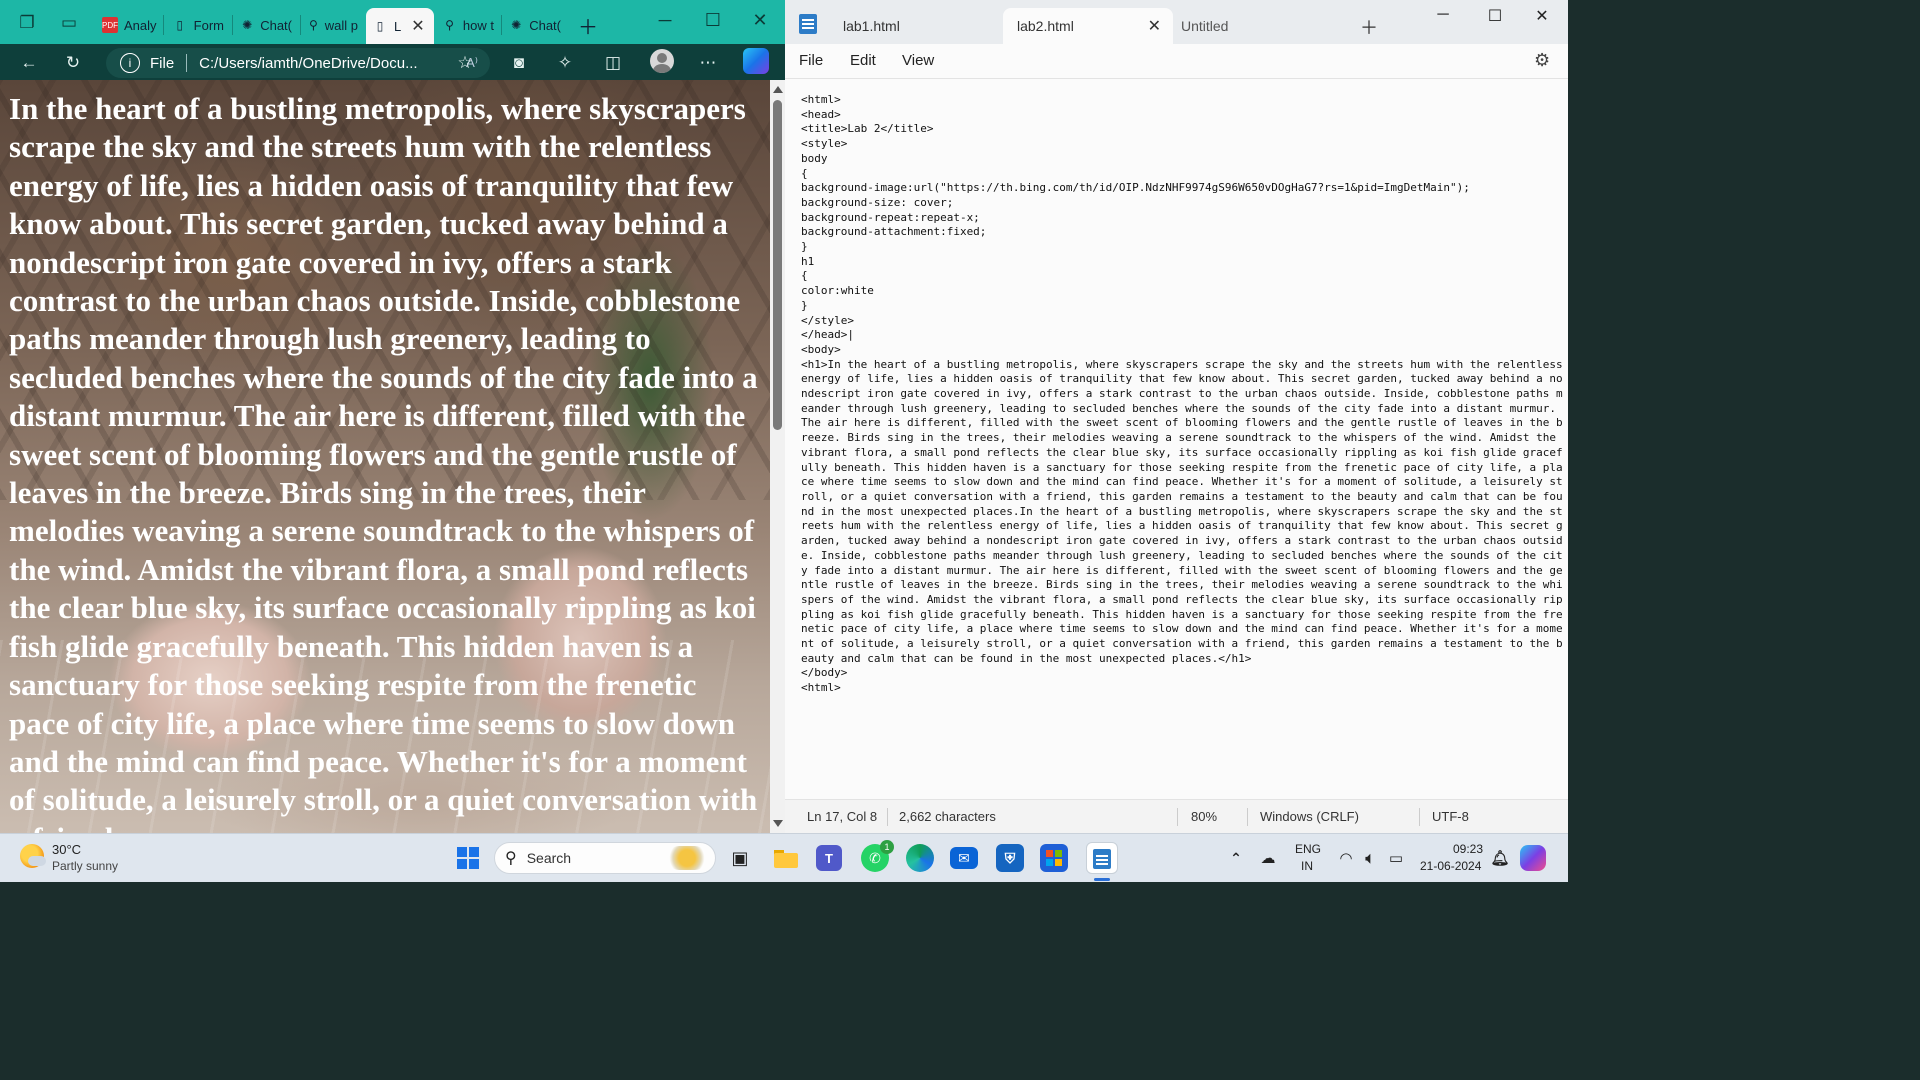 This screenshot has height=1080, width=1920. I want to click on new-tab-button: ＋, so click(587, 25).